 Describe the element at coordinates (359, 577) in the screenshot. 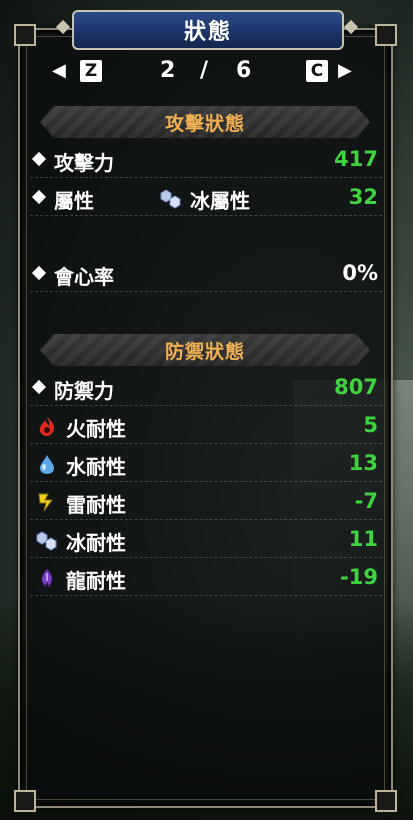

I see `stat-value: -19` at that location.